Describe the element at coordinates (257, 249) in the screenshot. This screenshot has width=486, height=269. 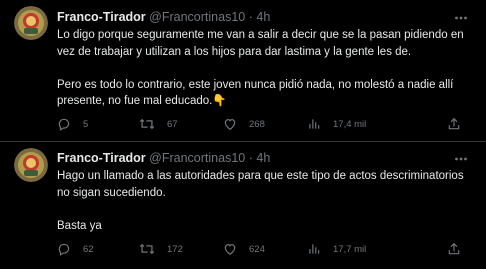
I see `like-count: 624` at that location.